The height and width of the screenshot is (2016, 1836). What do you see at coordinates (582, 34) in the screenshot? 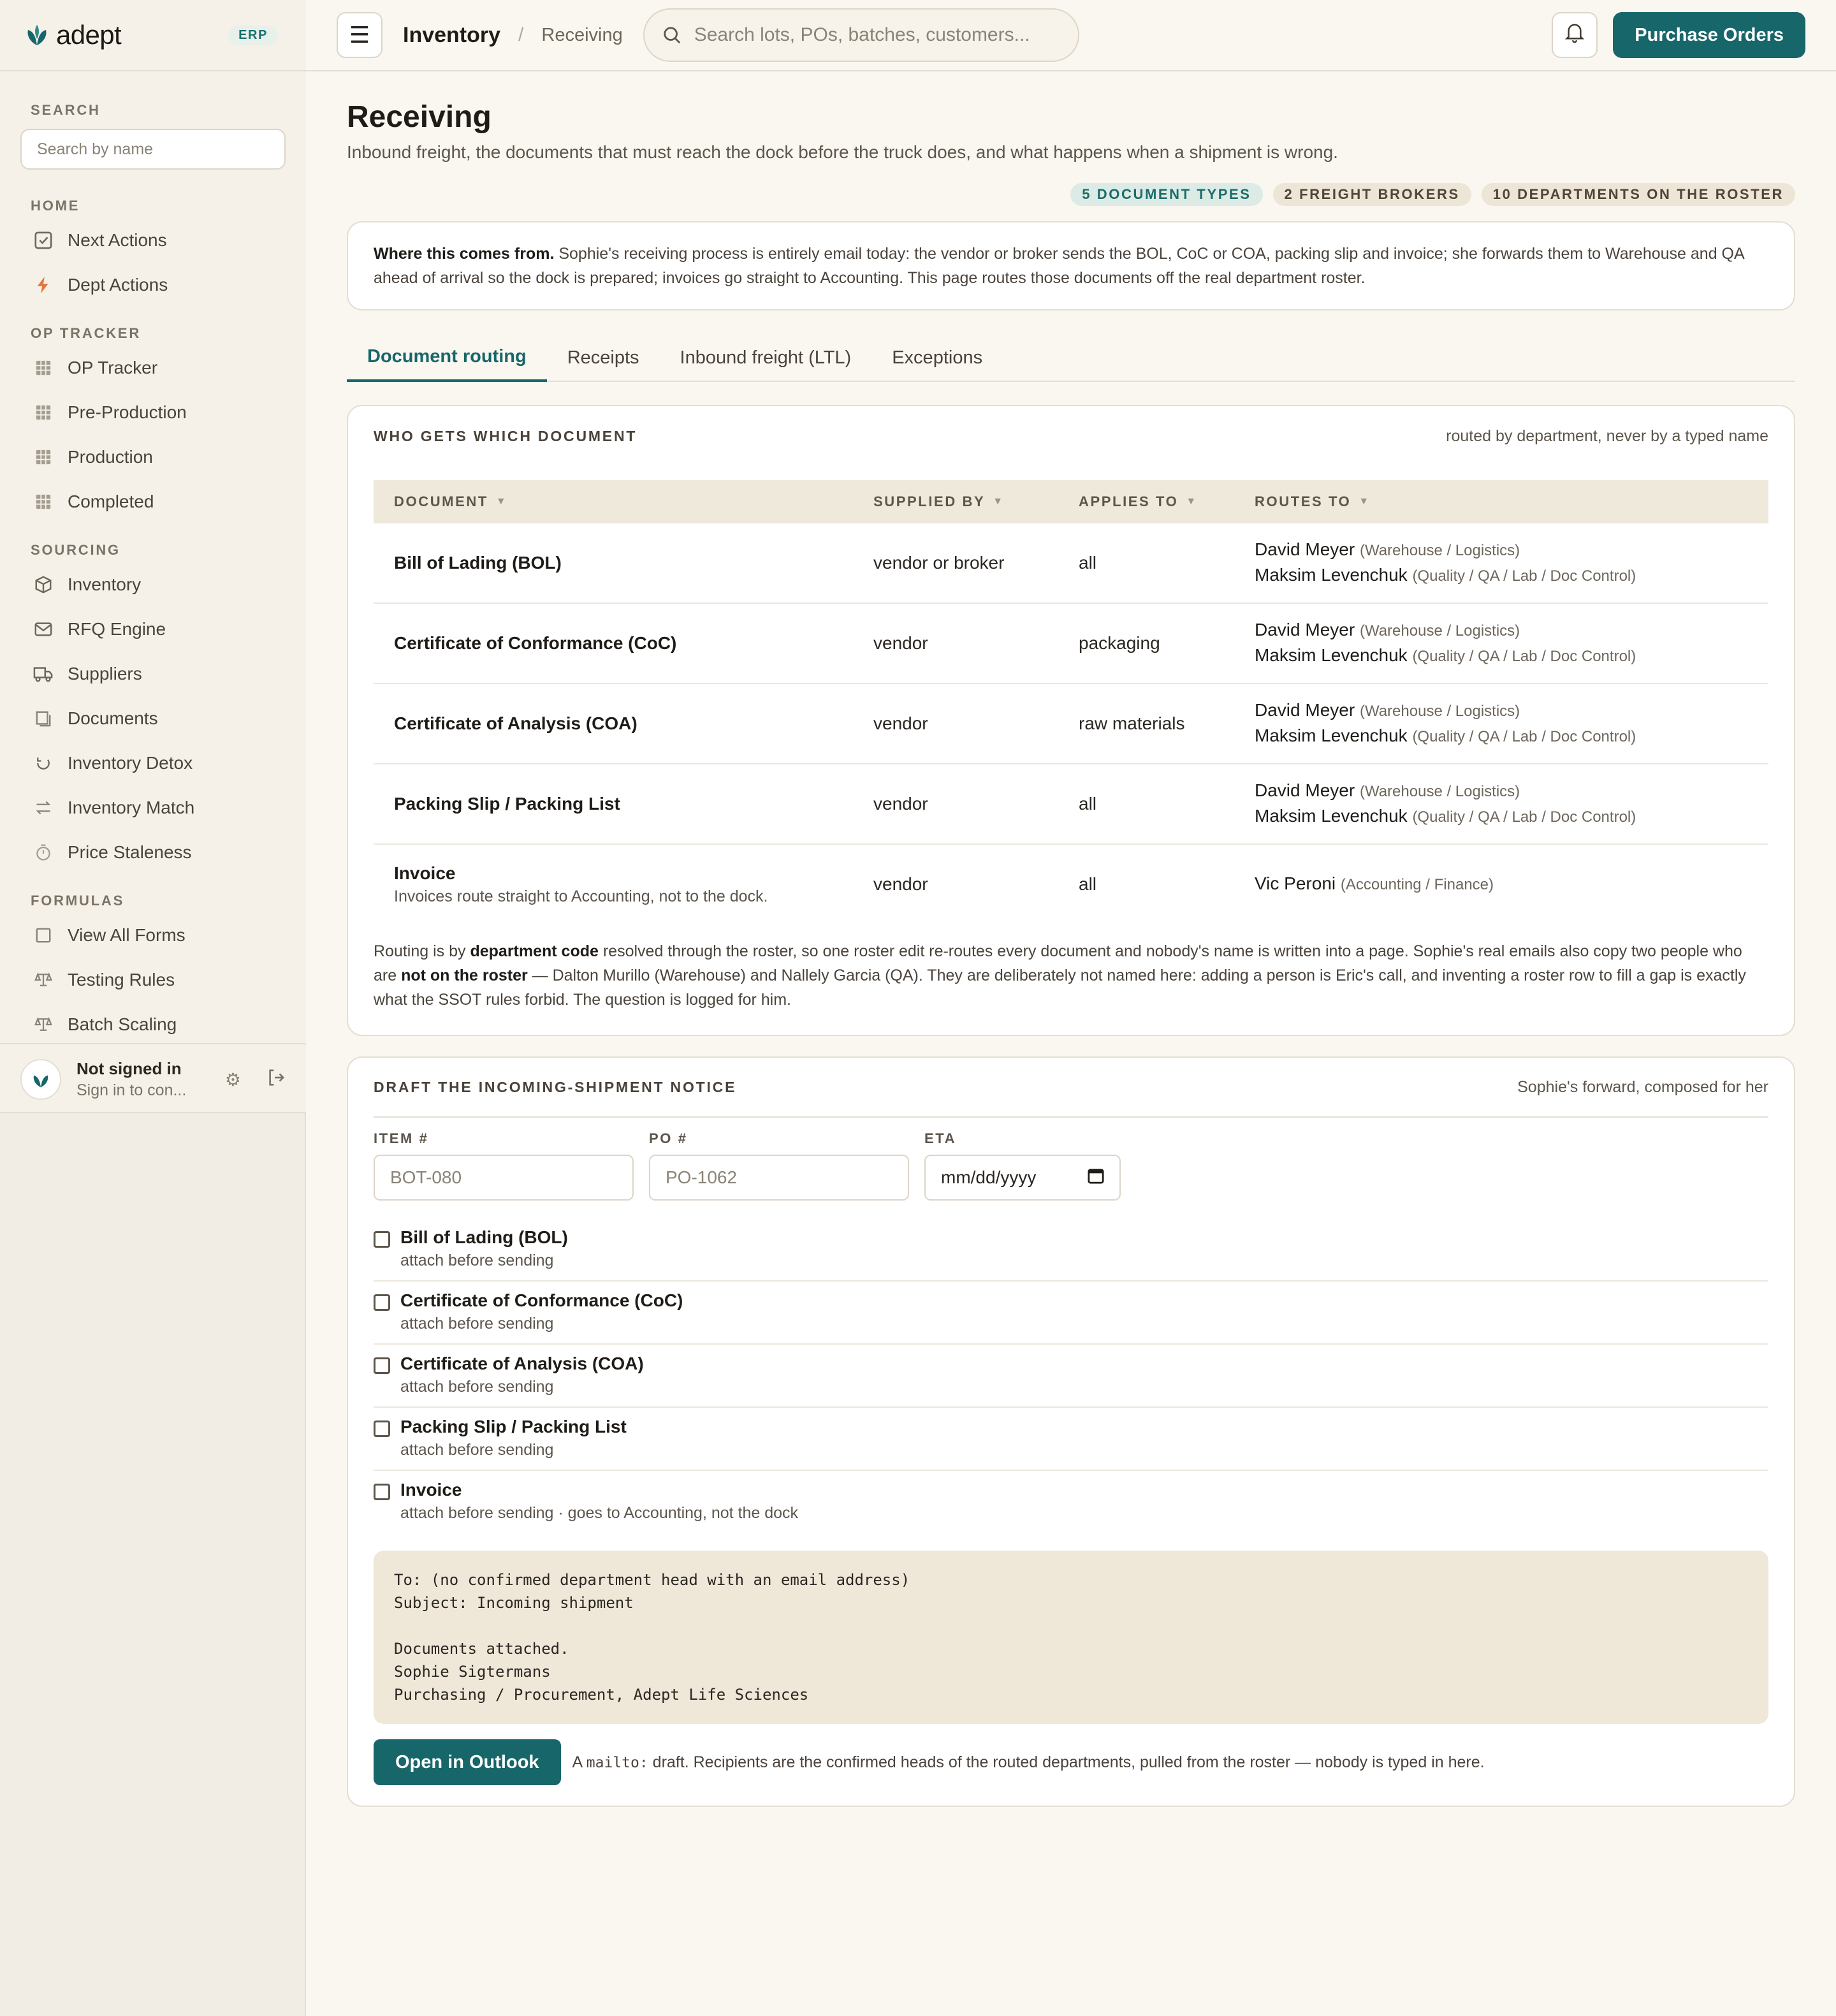
I see `breadcrumb-receiving: Receiving` at bounding box center [582, 34].